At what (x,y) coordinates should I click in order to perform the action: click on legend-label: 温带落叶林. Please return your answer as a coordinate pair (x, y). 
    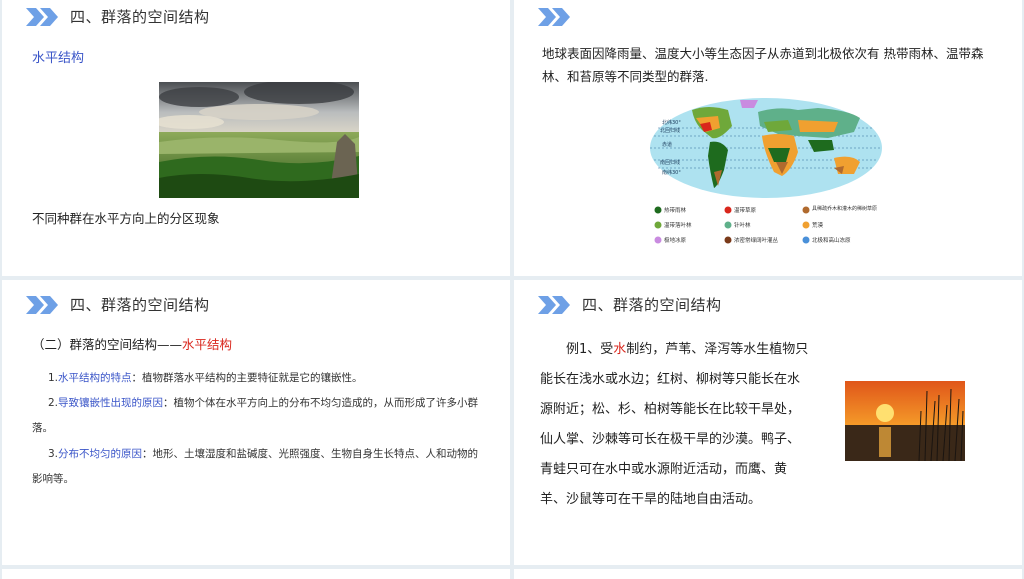
    Looking at the image, I should click on (678, 225).